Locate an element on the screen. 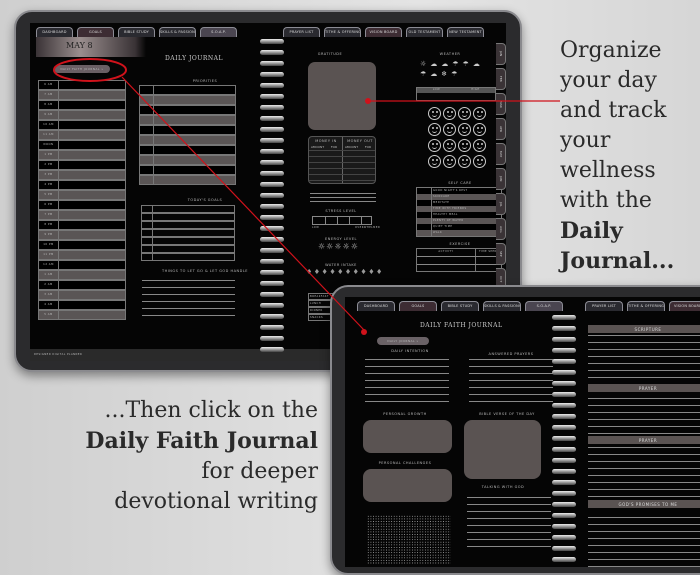  pointer-dot-daily is located at coordinates (368, 101).